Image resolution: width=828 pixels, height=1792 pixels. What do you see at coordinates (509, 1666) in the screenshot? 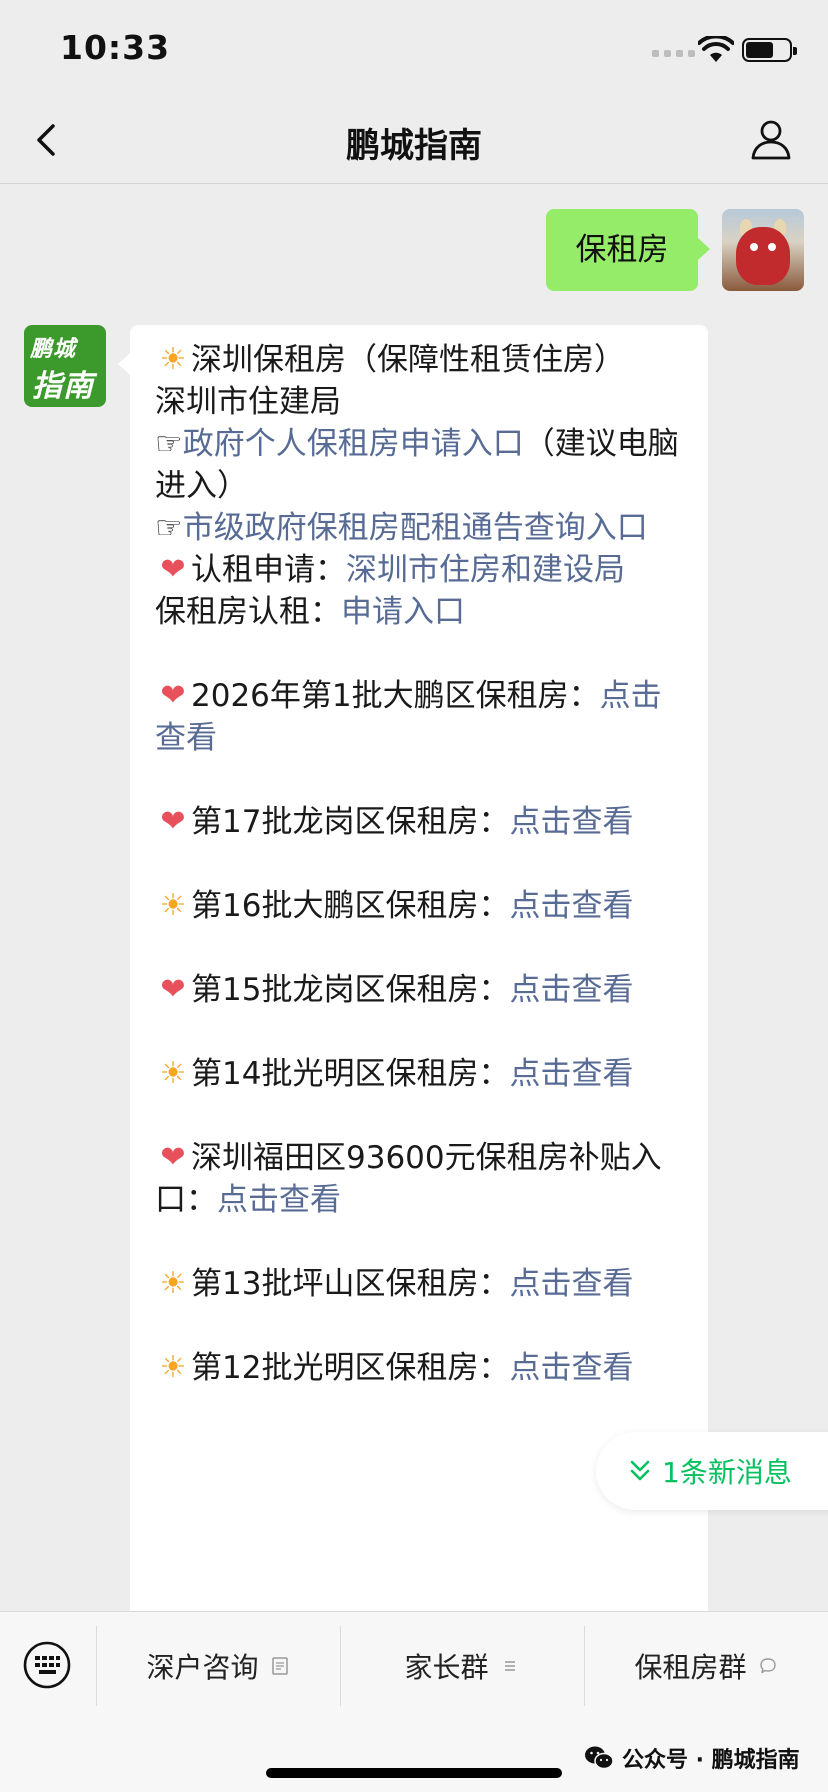
I see `menu-lines-icon` at bounding box center [509, 1666].